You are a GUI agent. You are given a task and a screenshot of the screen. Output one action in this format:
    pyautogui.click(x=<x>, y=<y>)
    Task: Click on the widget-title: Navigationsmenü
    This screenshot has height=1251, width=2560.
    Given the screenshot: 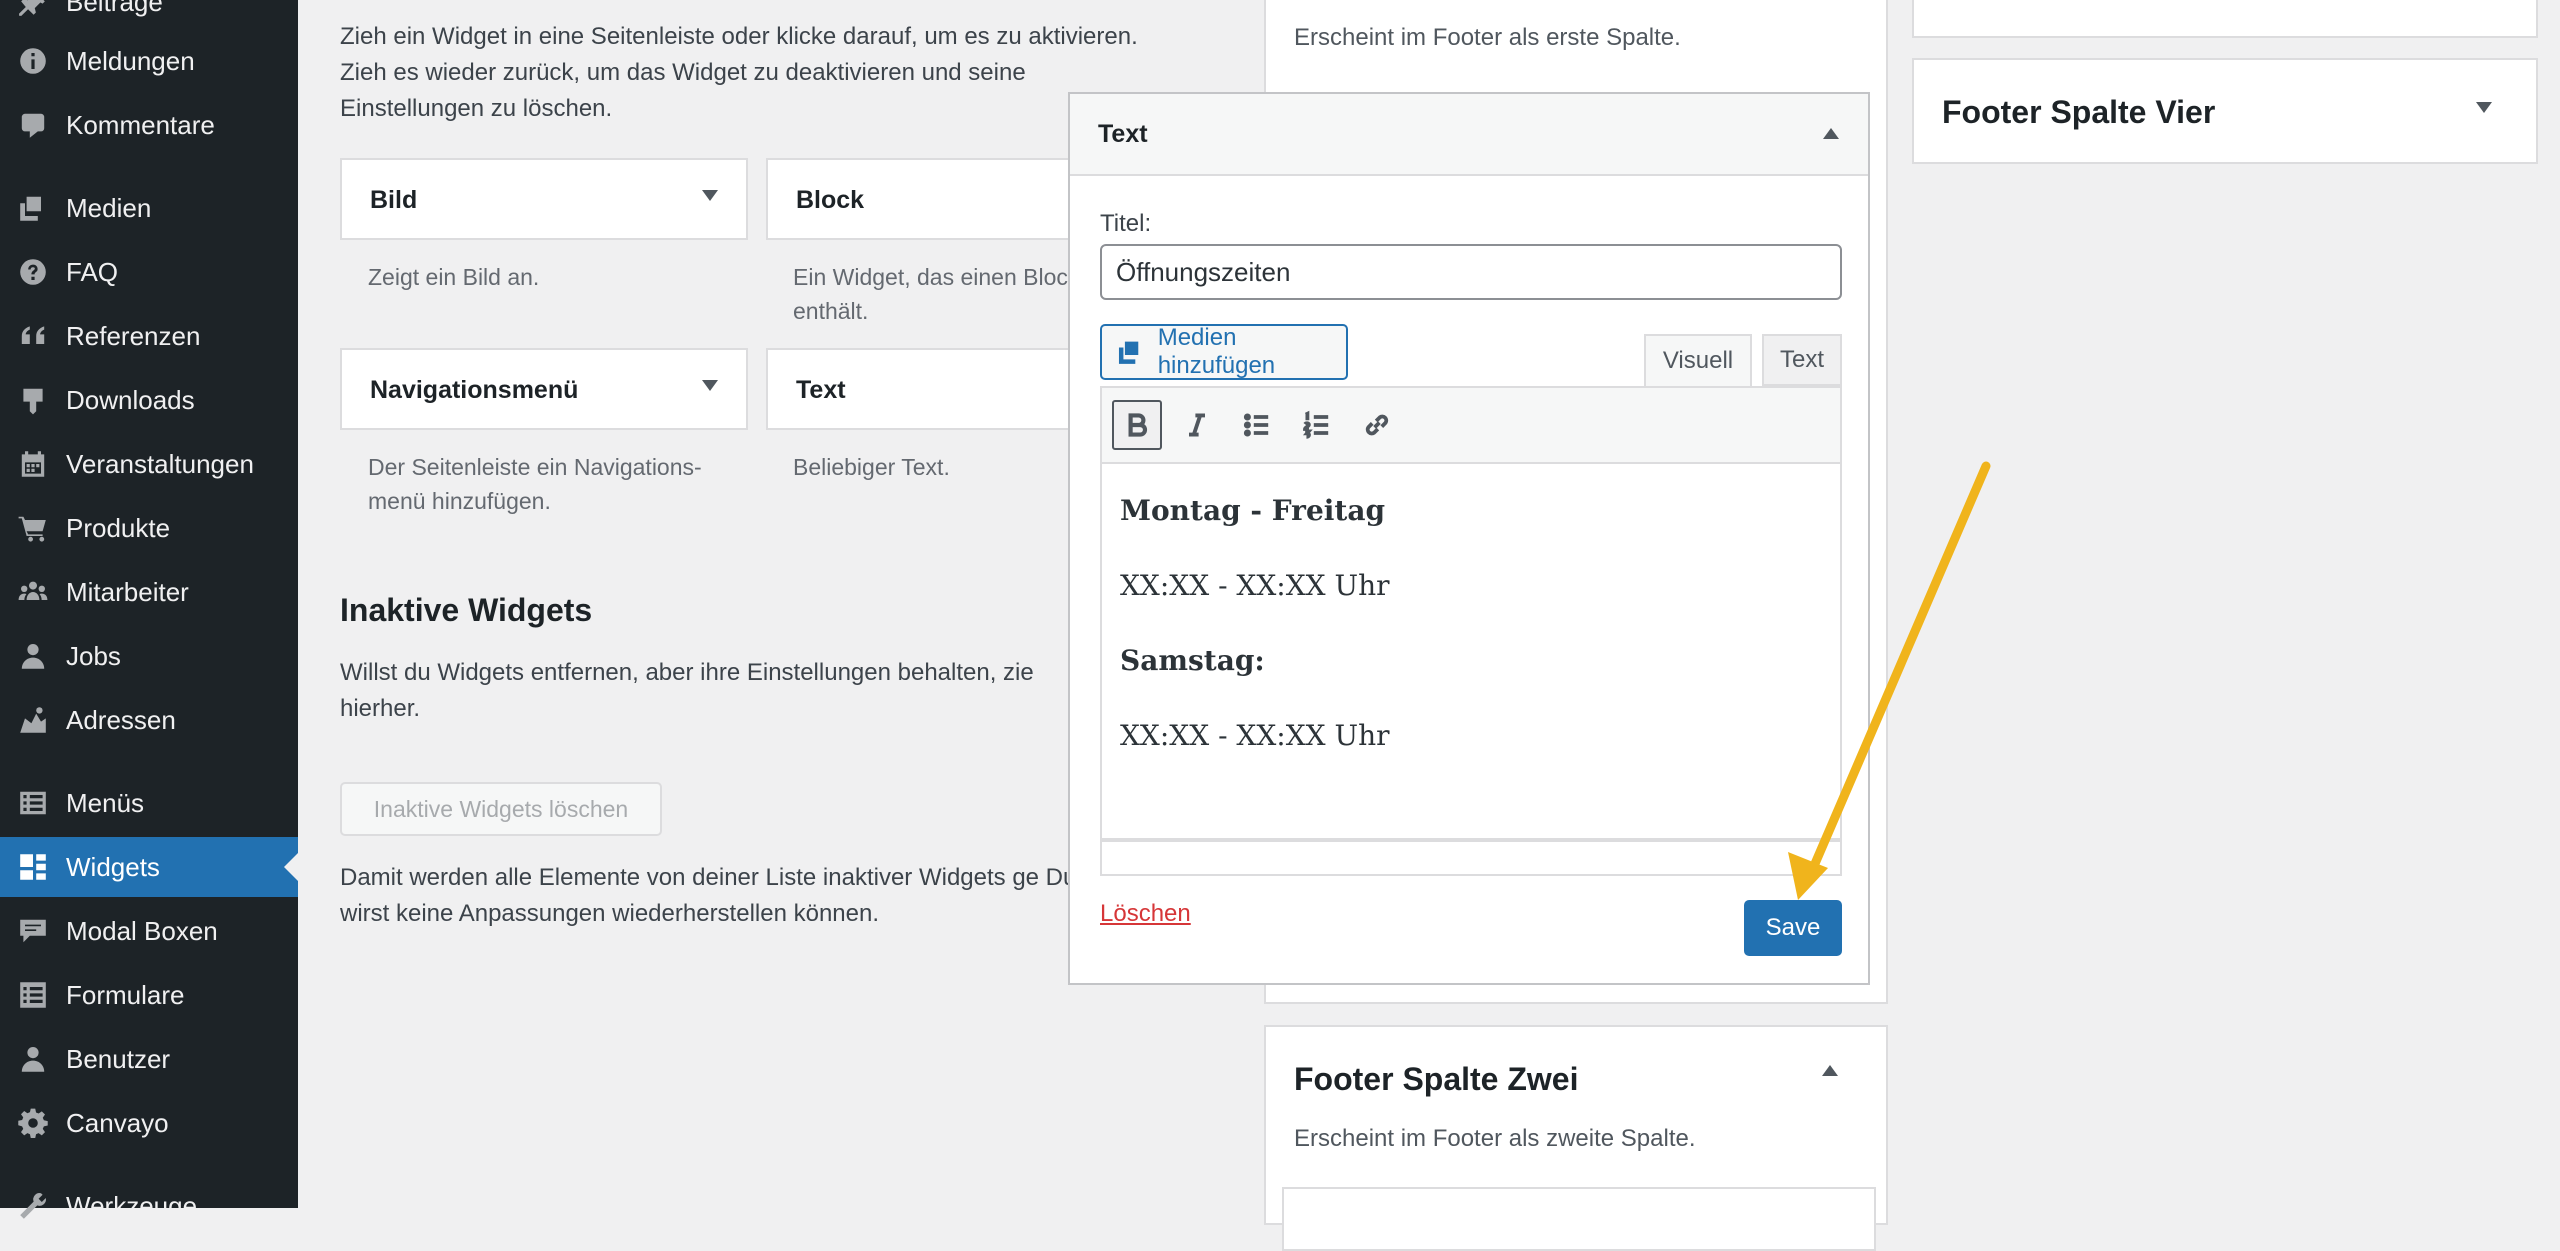 What is the action you would take?
    pyautogui.click(x=474, y=390)
    